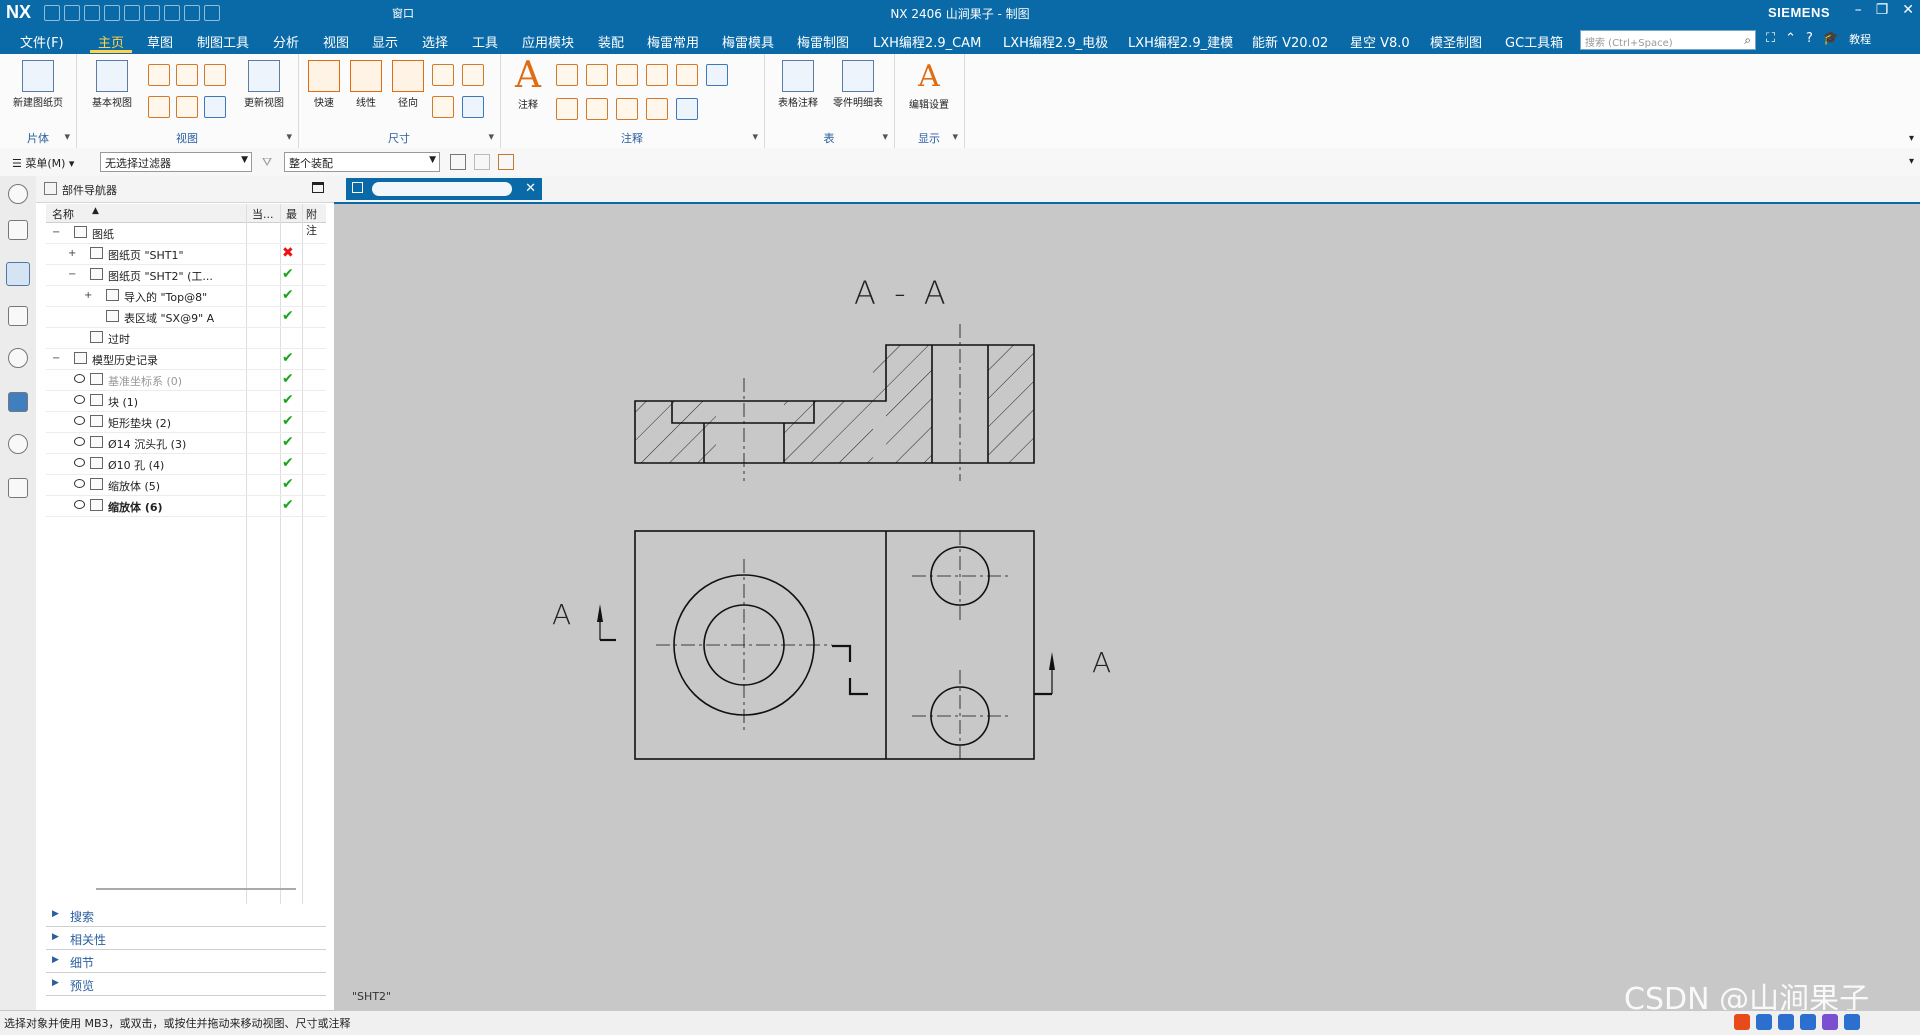  Describe the element at coordinates (627, 109) in the screenshot. I see `flag-icon` at that location.